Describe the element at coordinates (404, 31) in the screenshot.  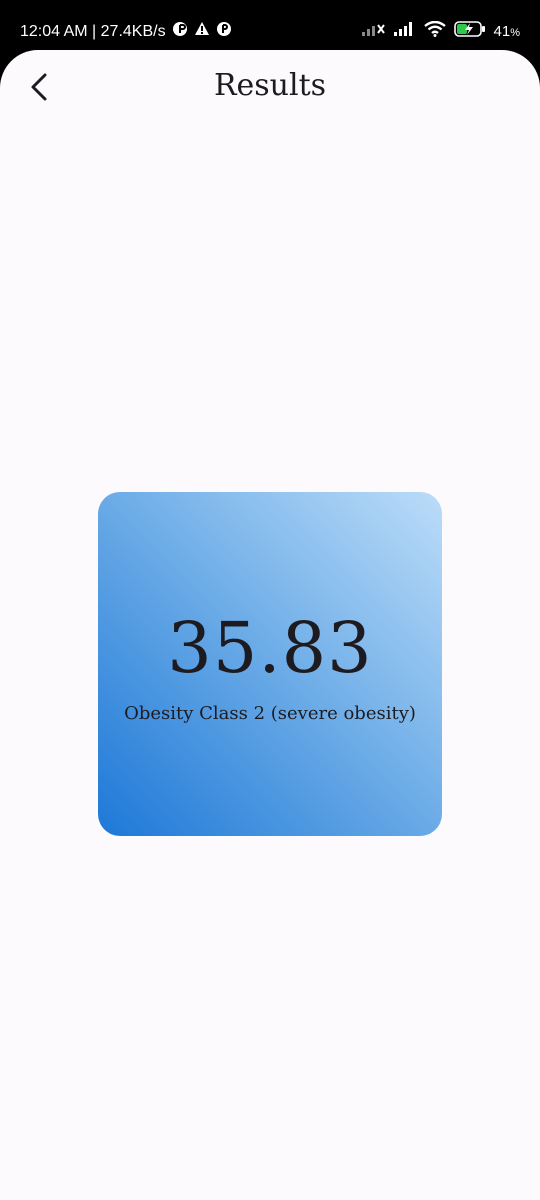
I see `signal-strength-icon` at that location.